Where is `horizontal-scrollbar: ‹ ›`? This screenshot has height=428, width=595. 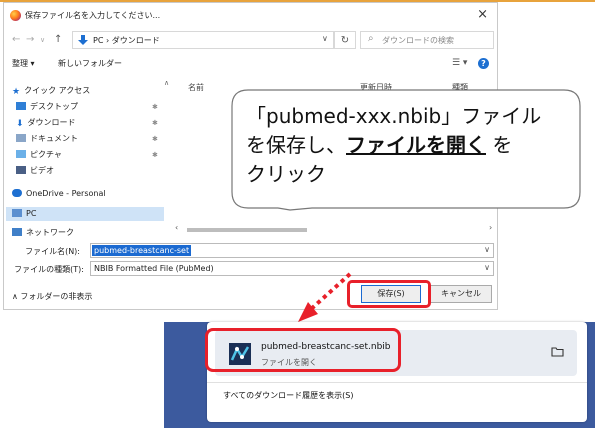
horizontal-scrollbar: ‹ › is located at coordinates (332, 229).